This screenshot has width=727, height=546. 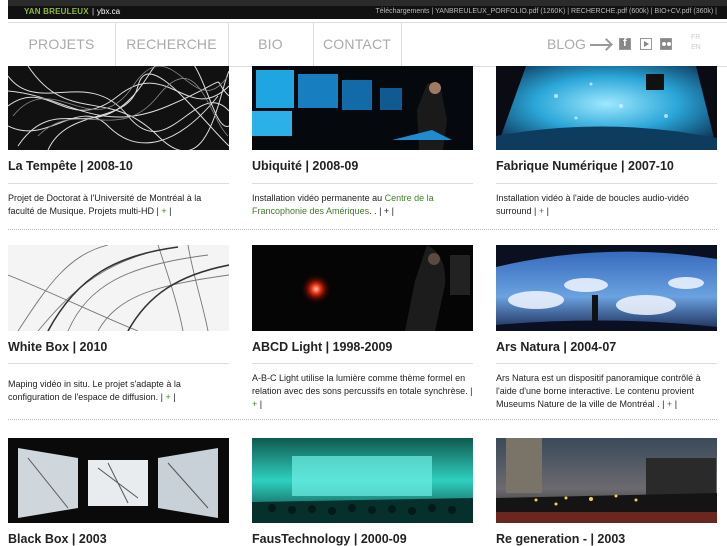 What do you see at coordinates (305, 166) in the screenshot?
I see `project-title: Ubiquité | 2008-09` at bounding box center [305, 166].